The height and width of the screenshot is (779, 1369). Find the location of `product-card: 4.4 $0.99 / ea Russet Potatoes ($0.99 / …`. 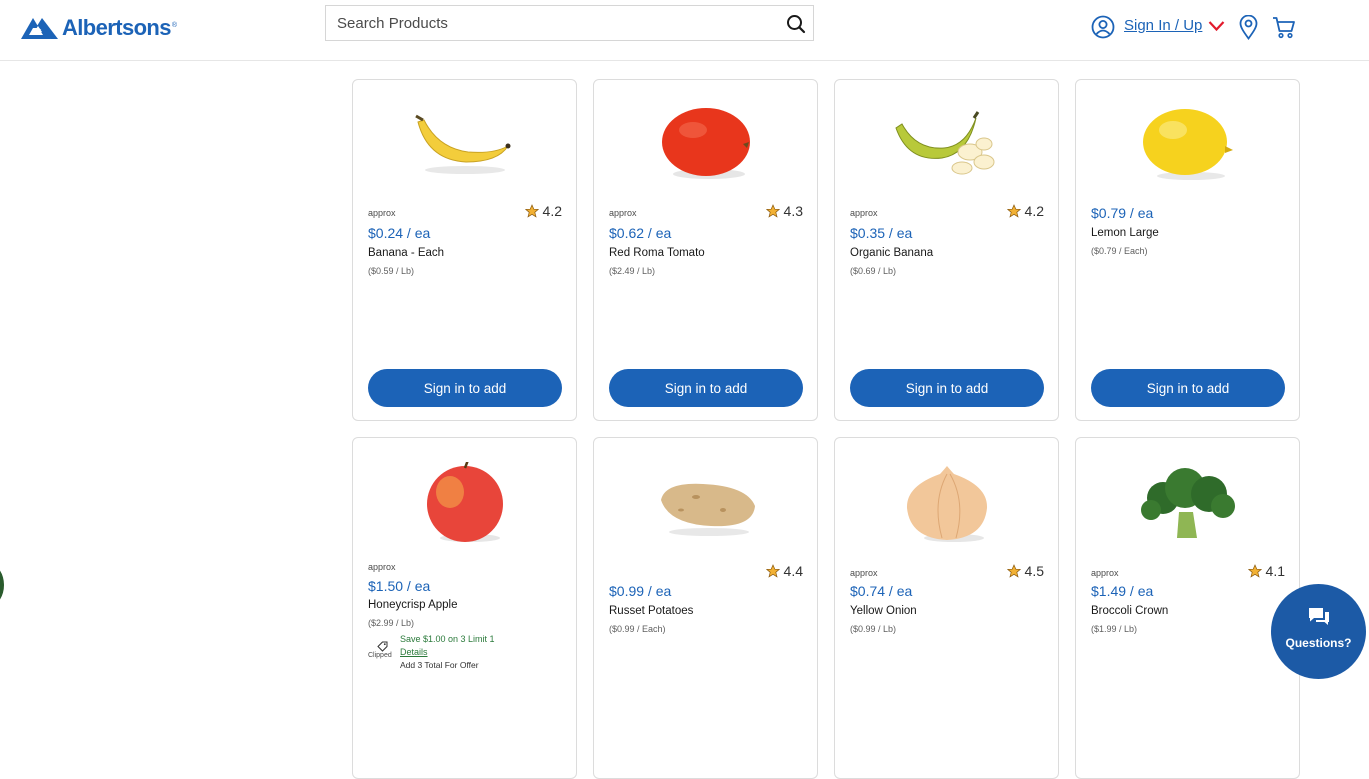

product-card: 4.4 $0.99 / ea Russet Potatoes ($0.99 / … is located at coordinates (705, 608).